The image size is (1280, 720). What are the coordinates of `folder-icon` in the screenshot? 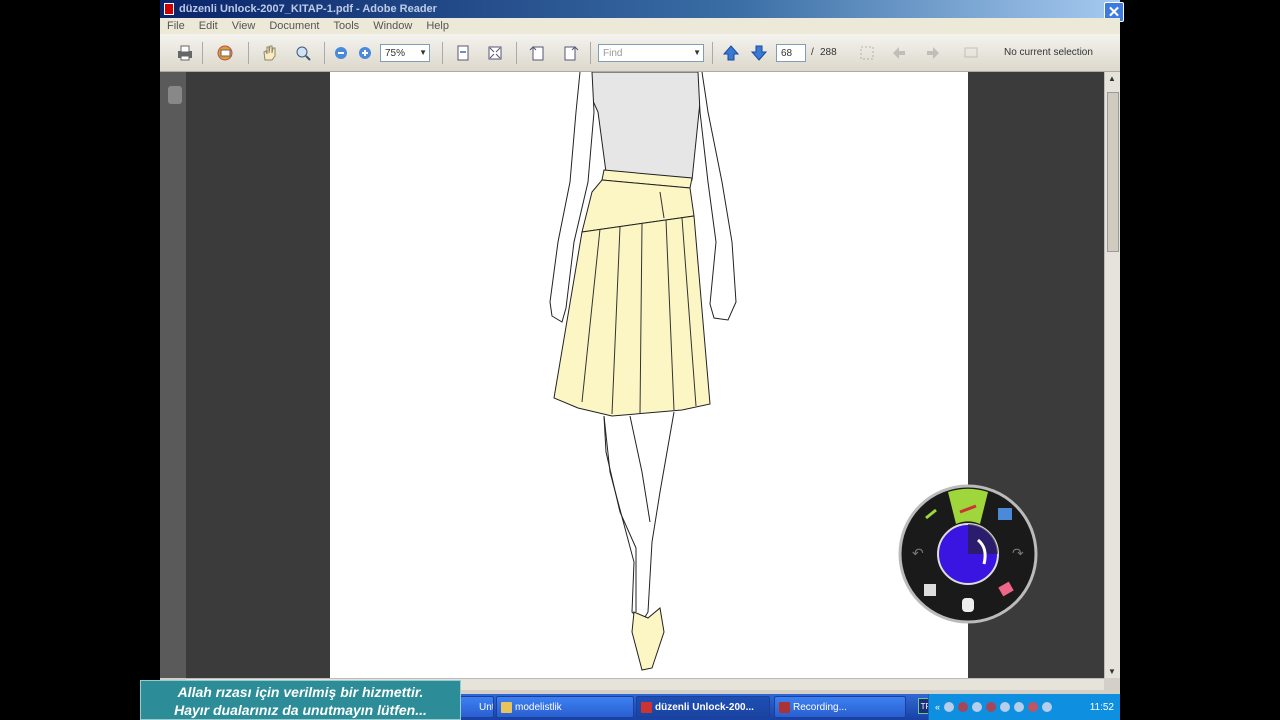 It's located at (506, 707).